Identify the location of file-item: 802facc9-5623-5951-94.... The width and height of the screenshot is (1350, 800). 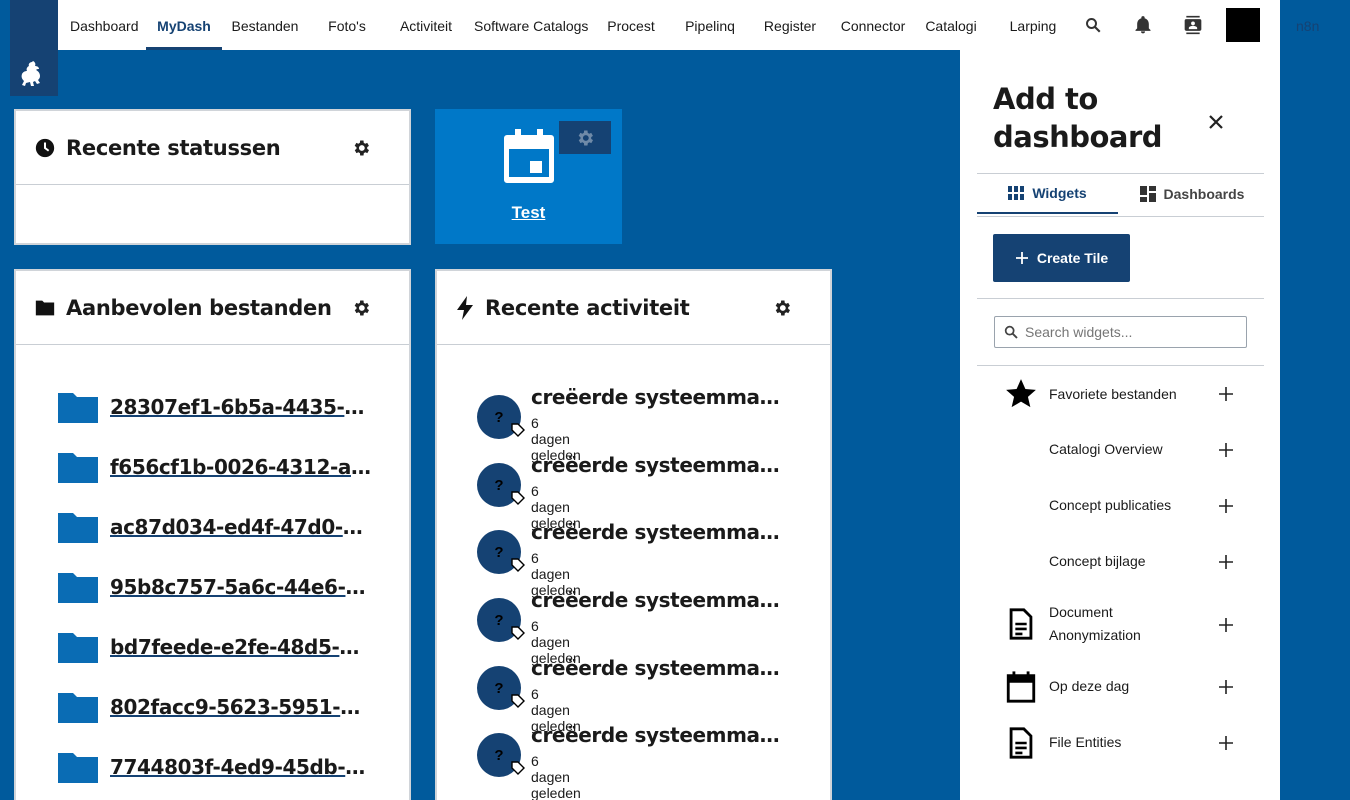
(215, 707).